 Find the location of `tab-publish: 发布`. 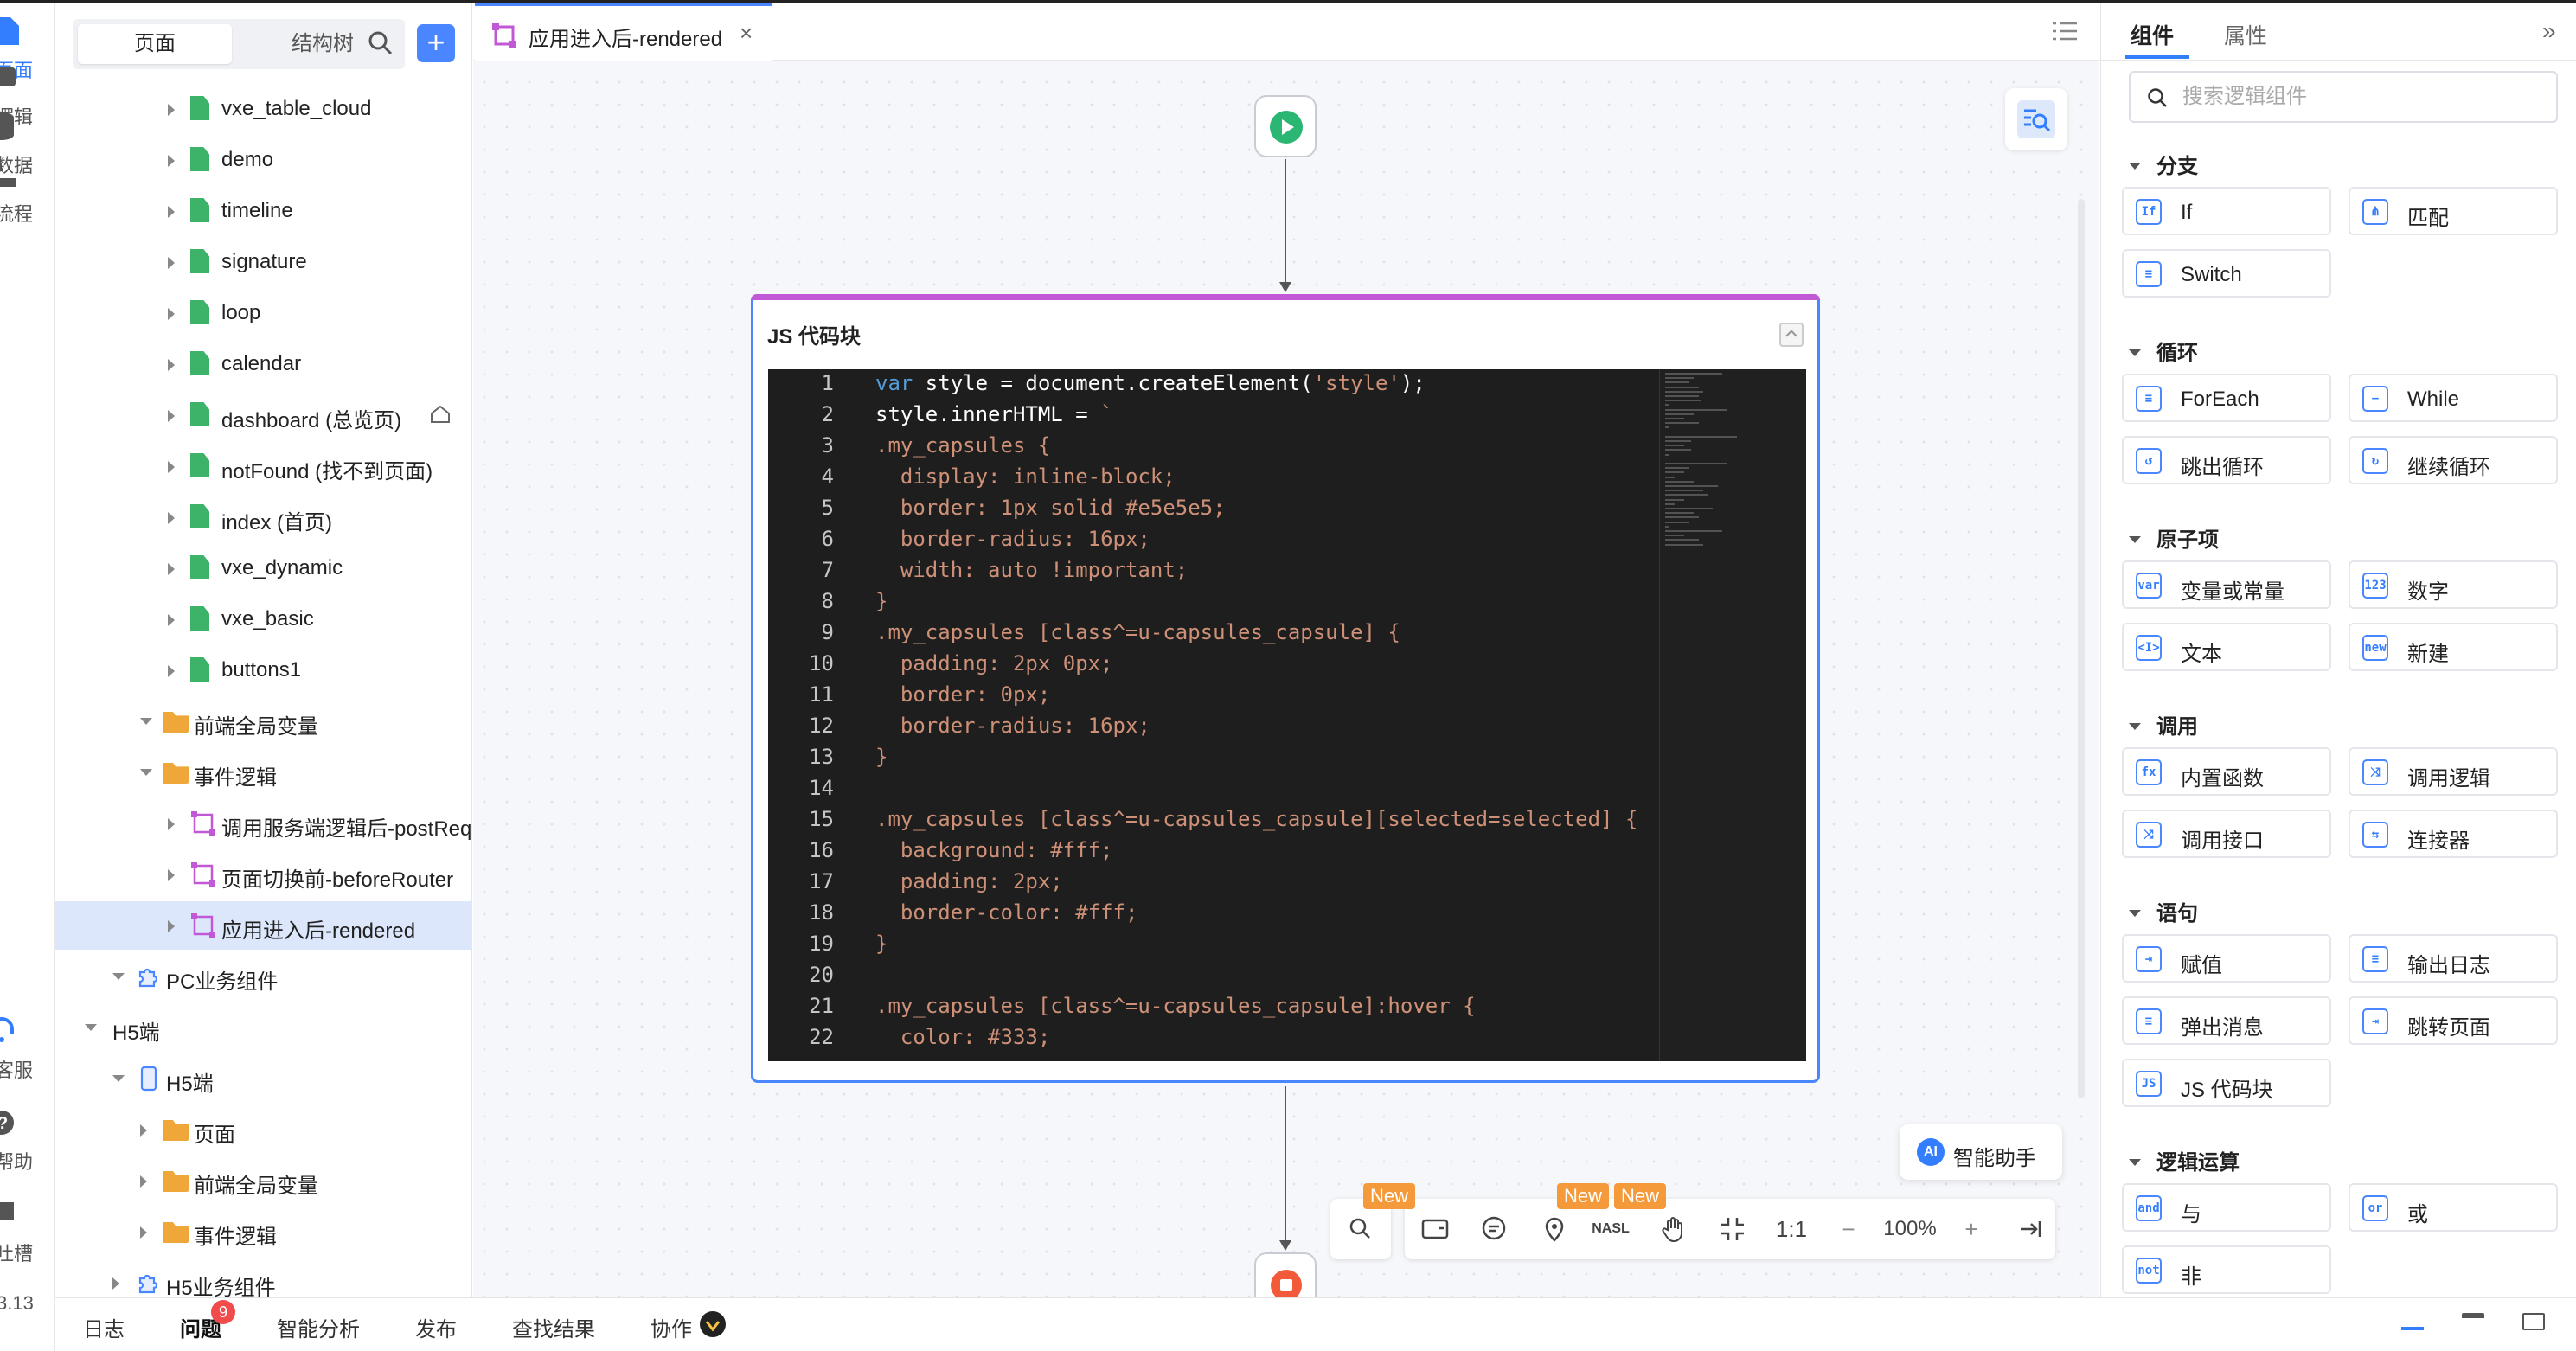

tab-publish: 发布 is located at coordinates (436, 1327).